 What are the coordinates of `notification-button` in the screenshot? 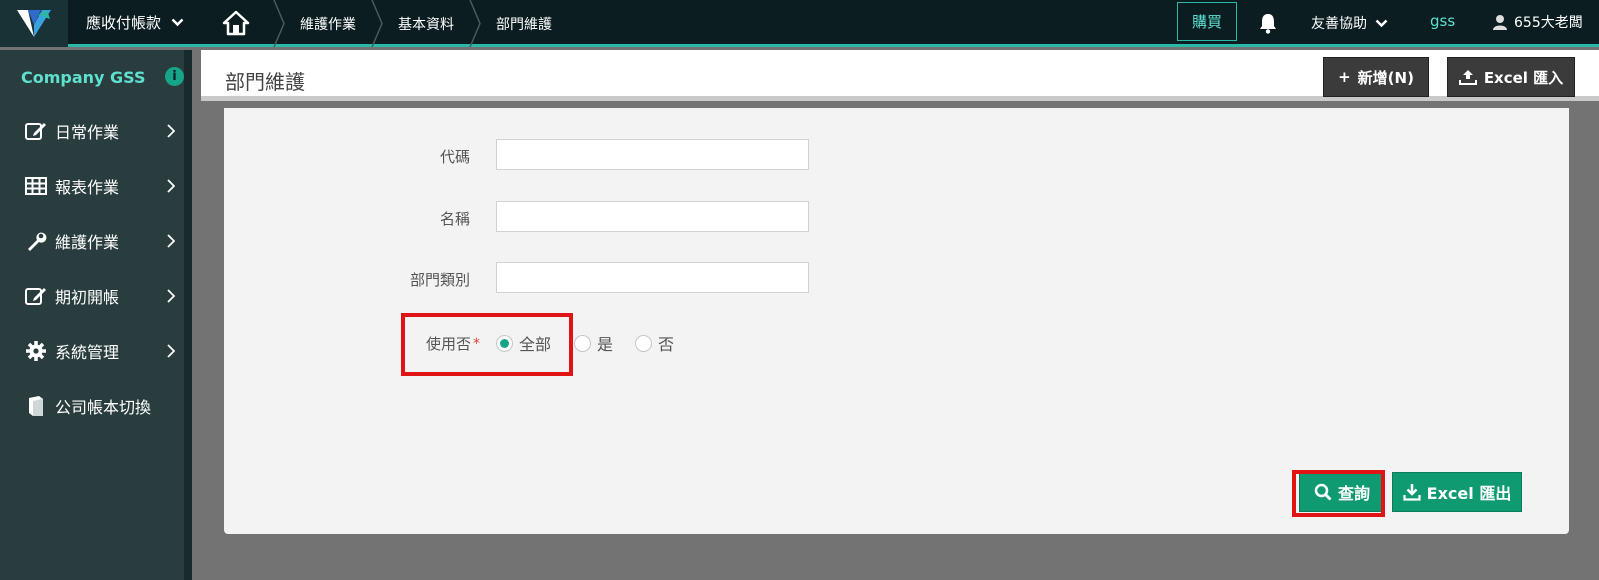 It's located at (1268, 23).